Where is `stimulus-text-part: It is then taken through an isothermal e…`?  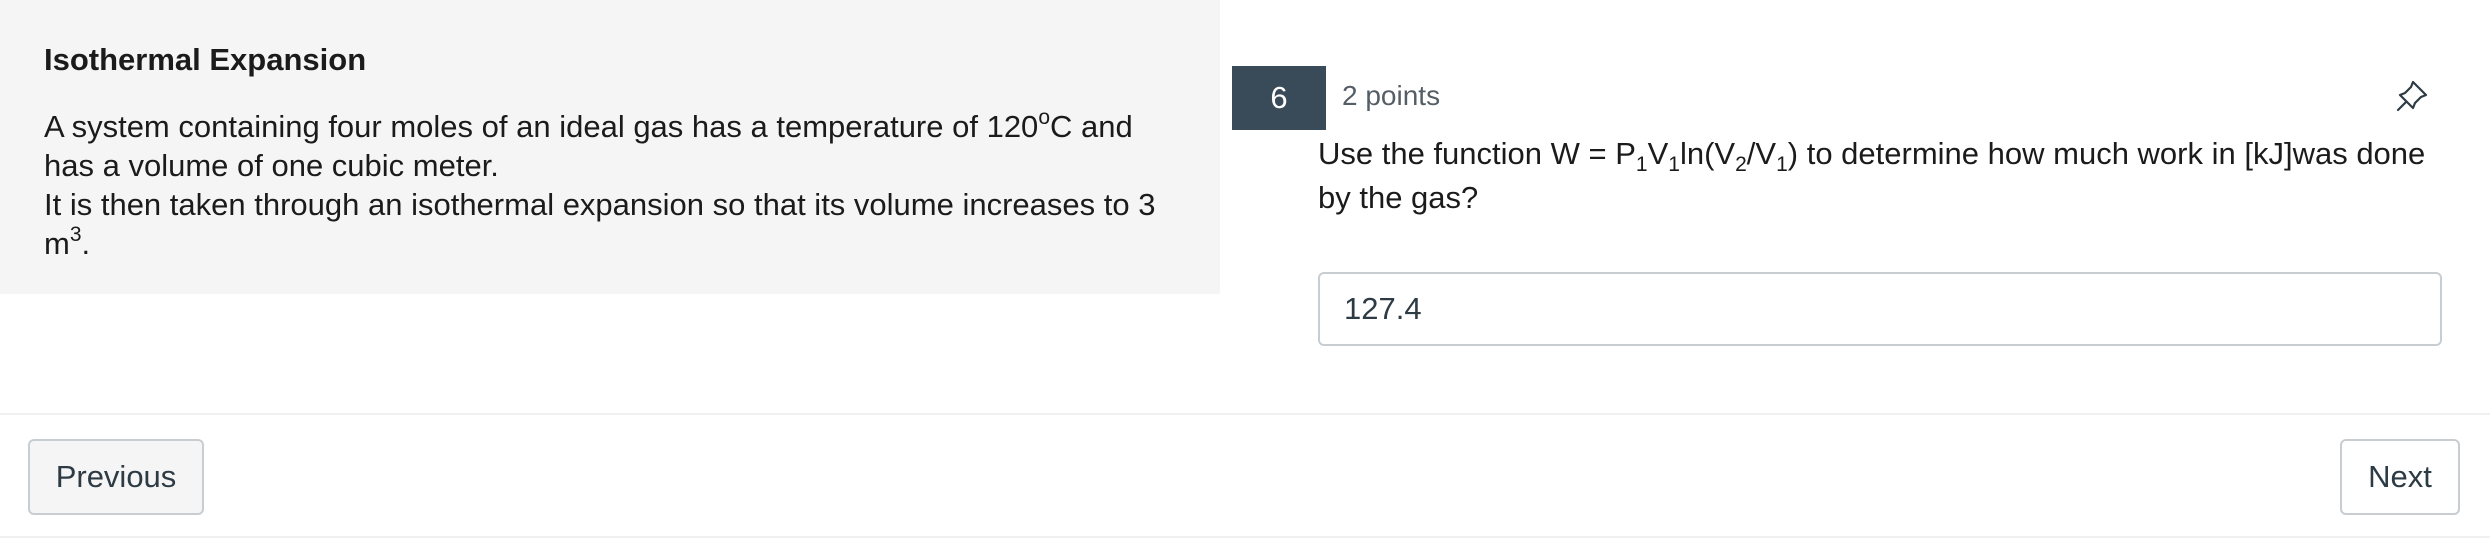 stimulus-text-part: It is then taken through an isothermal e… is located at coordinates (600, 204).